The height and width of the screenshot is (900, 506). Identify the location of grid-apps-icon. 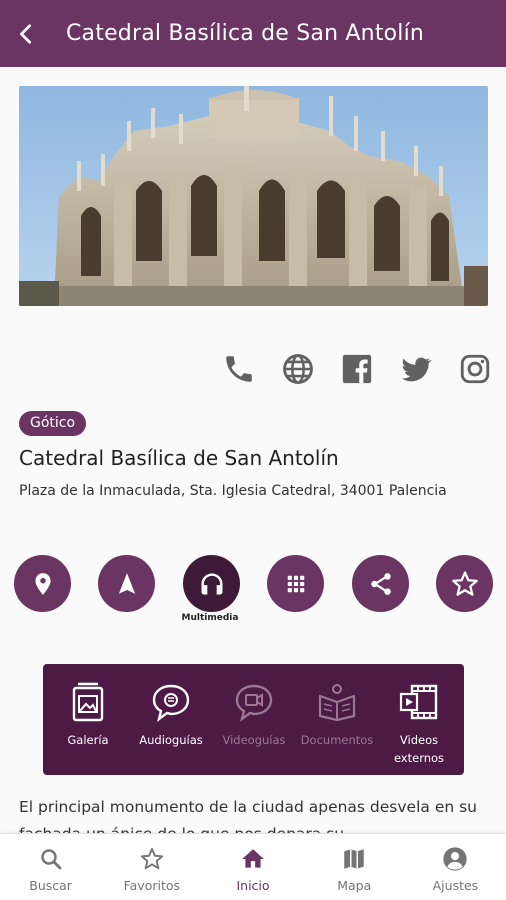
(295, 583).